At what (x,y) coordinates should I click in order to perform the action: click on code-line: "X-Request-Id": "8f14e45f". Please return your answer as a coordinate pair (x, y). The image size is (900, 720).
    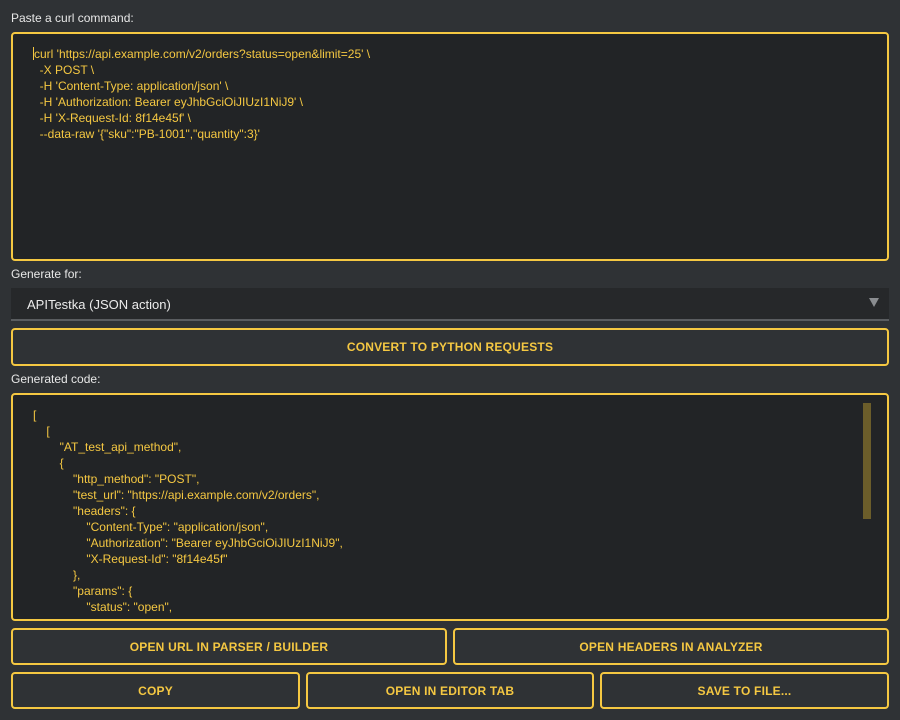
    Looking at the image, I should click on (130, 559).